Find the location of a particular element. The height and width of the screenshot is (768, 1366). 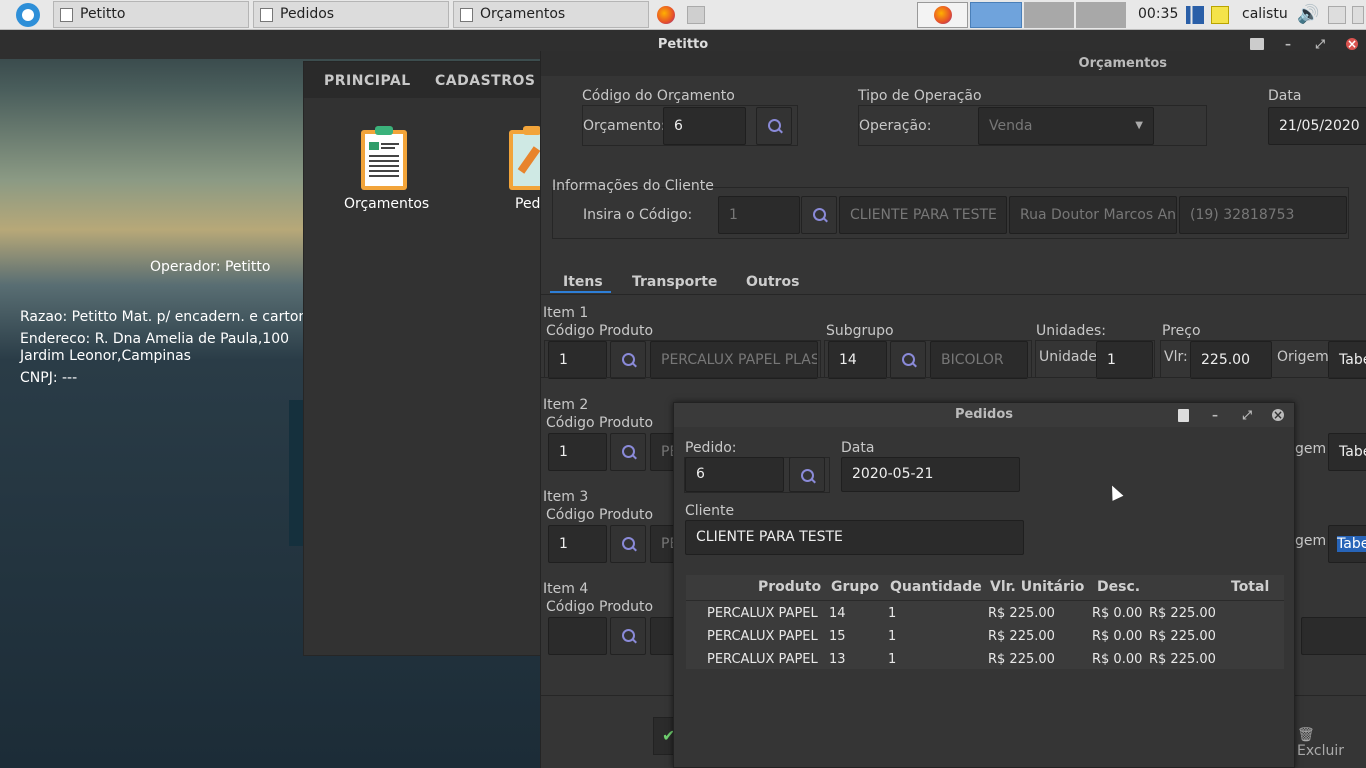

item3-codigo-input: 1 is located at coordinates (577, 544).